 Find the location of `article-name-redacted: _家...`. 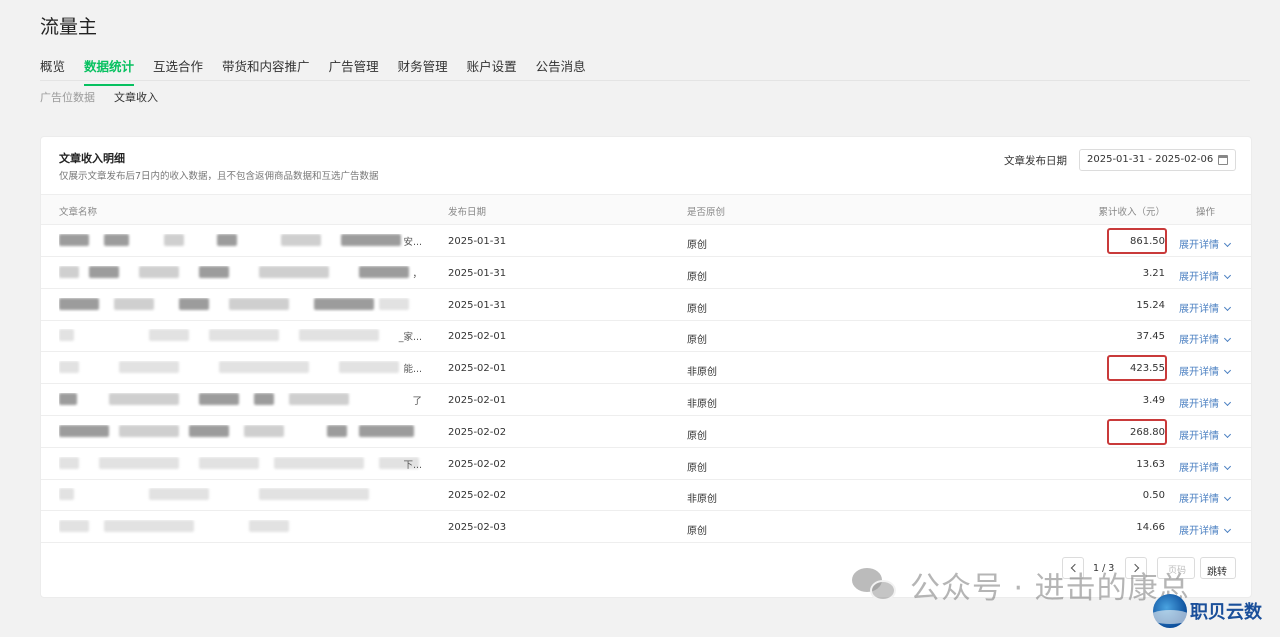

article-name-redacted: _家... is located at coordinates (240, 336).